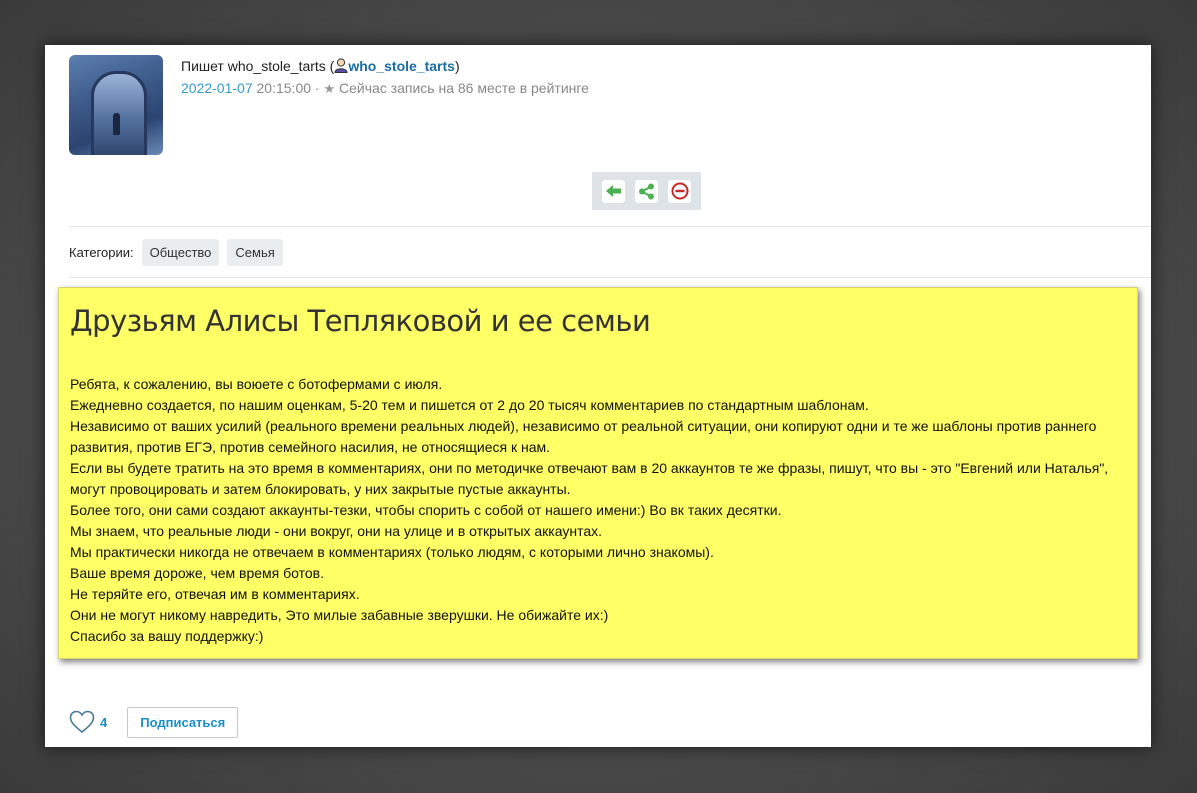 Image resolution: width=1197 pixels, height=793 pixels. Describe the element at coordinates (457, 66) in the screenshot. I see `author-suffix: )` at that location.